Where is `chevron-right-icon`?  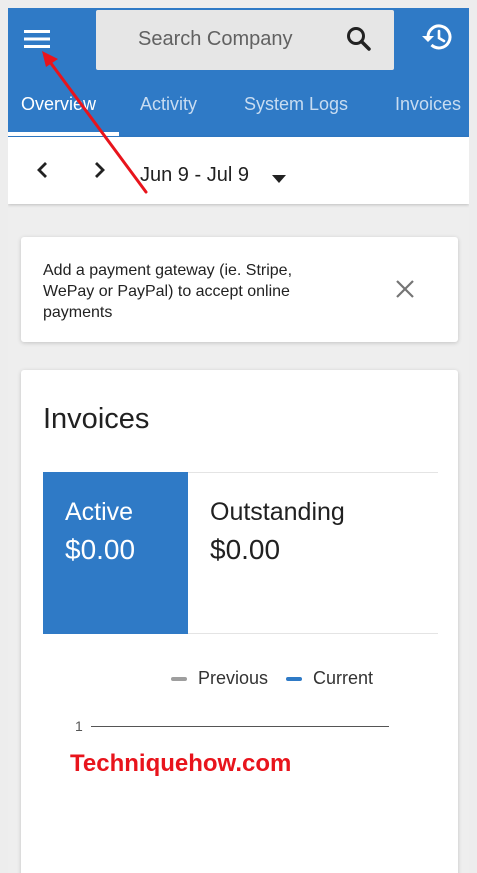
chevron-right-icon is located at coordinates (100, 170).